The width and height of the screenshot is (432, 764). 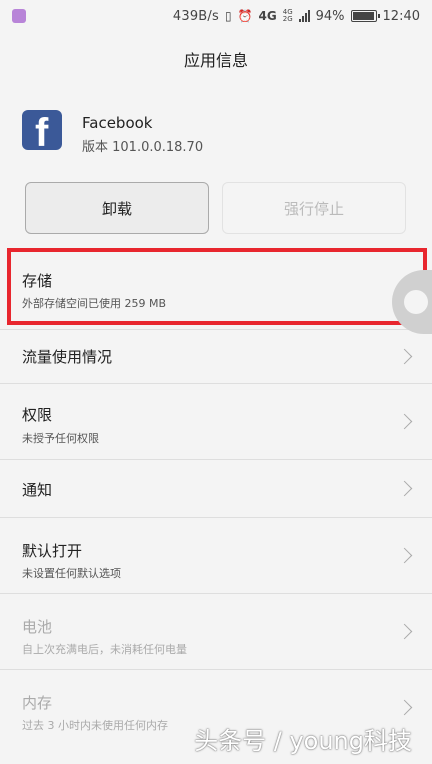 What do you see at coordinates (365, 16) in the screenshot?
I see `battery-icon` at bounding box center [365, 16].